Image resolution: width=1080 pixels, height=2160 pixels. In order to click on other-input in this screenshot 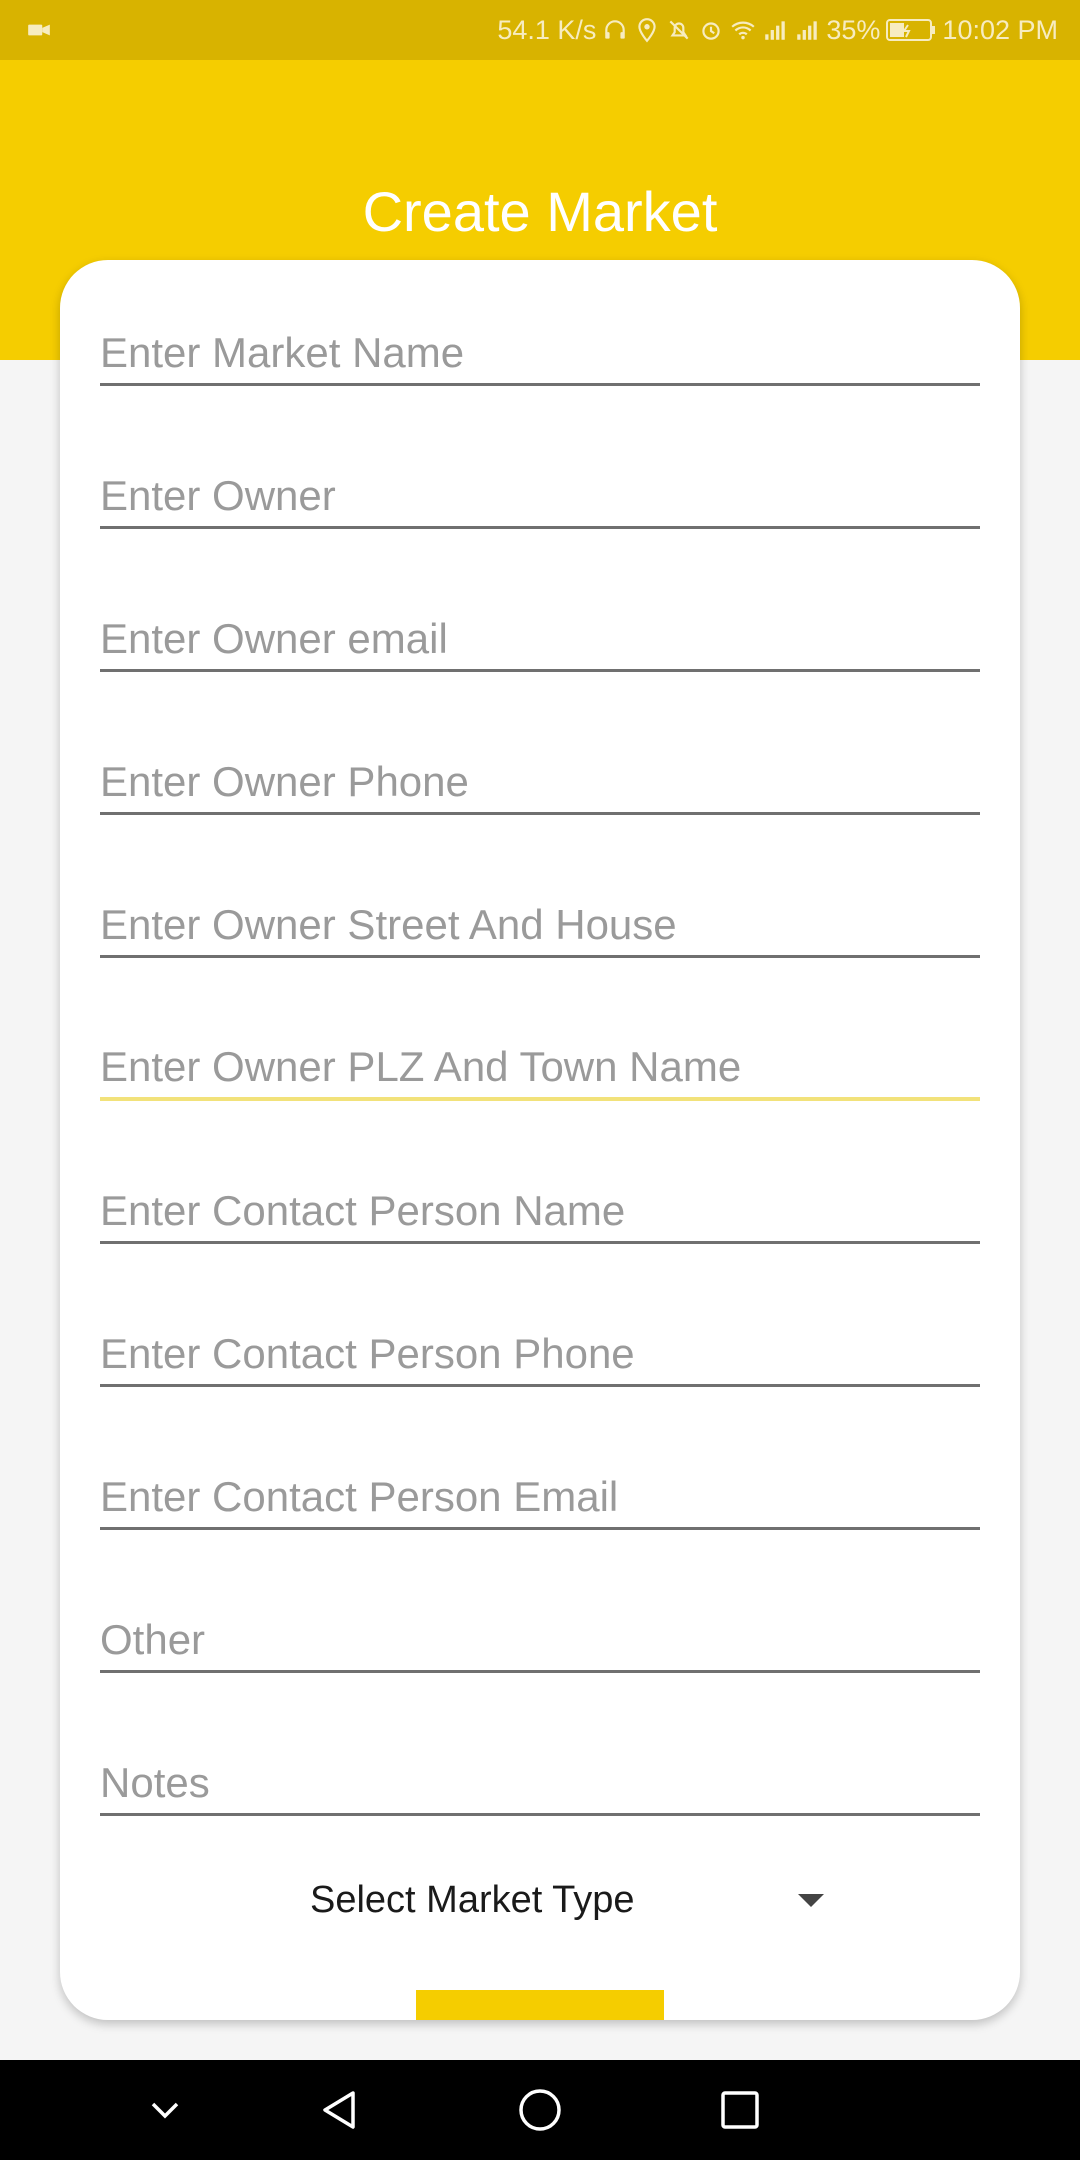, I will do `click(540, 1636)`.